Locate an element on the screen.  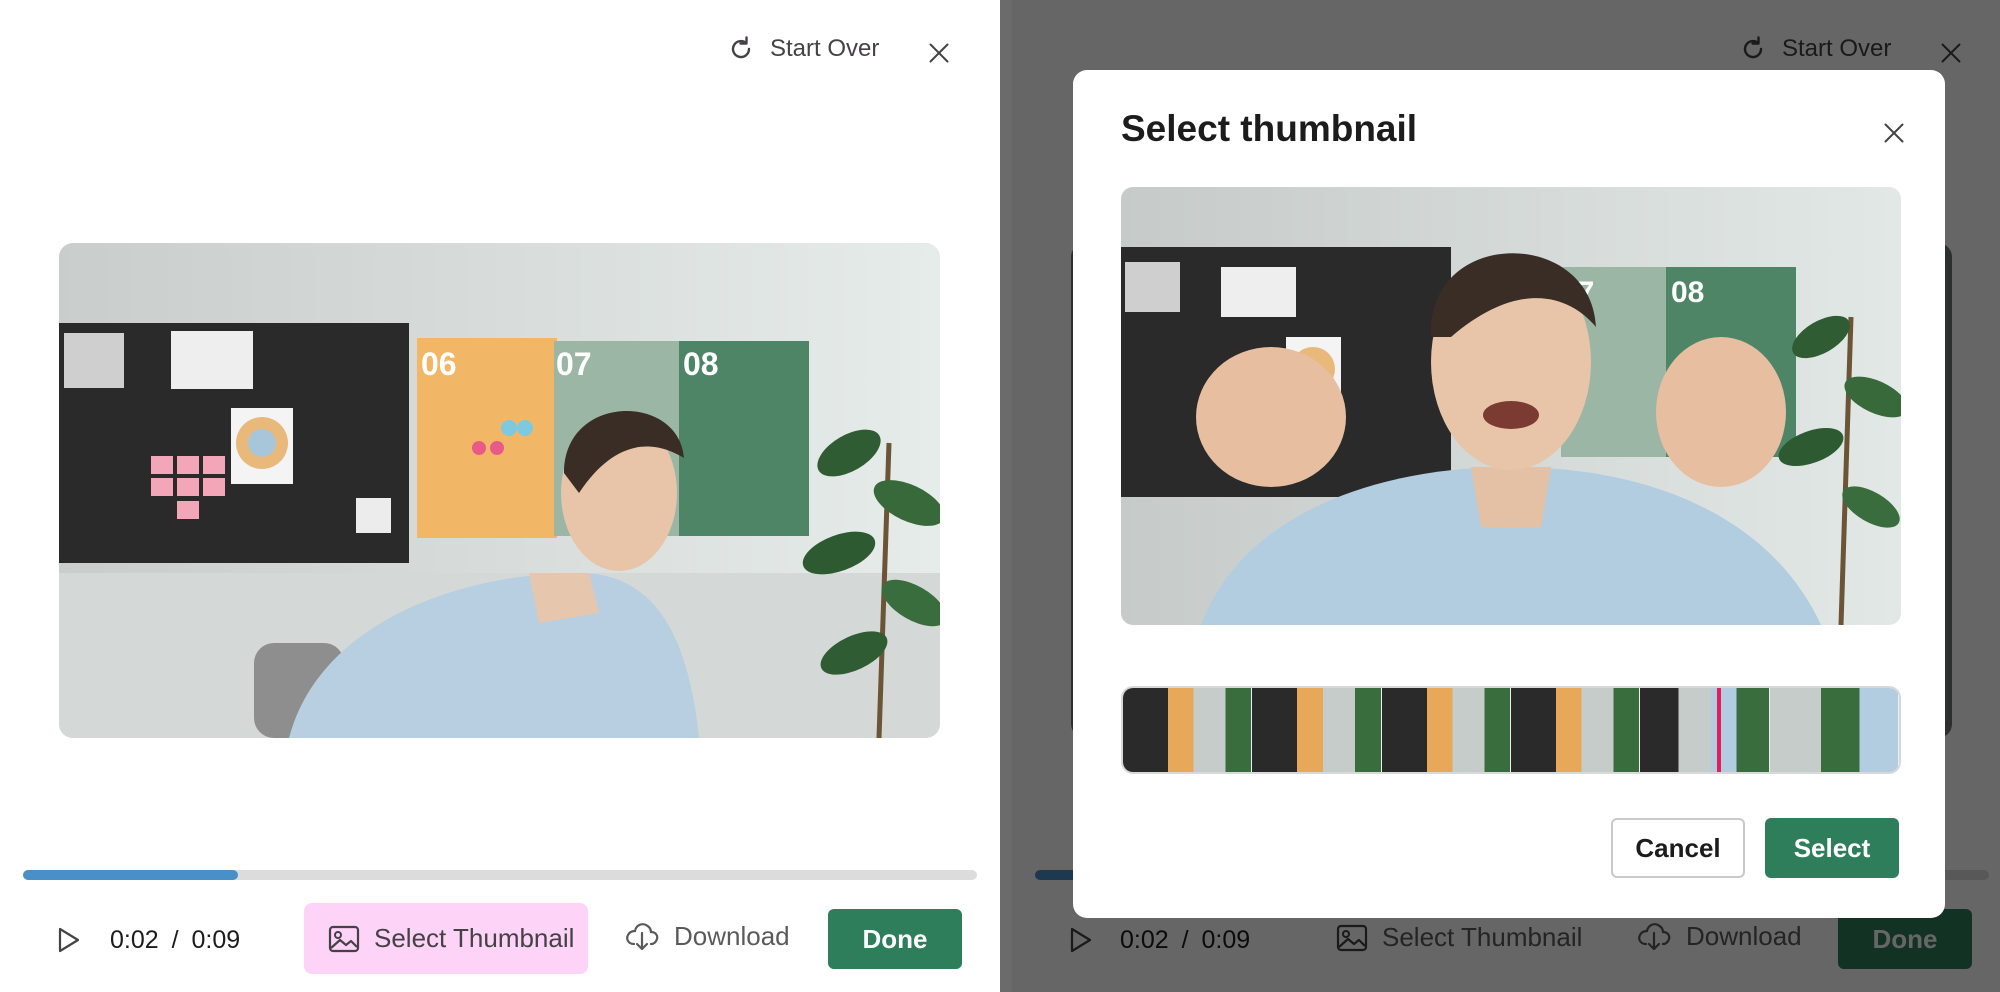
select-button: Select is located at coordinates (1832, 848).